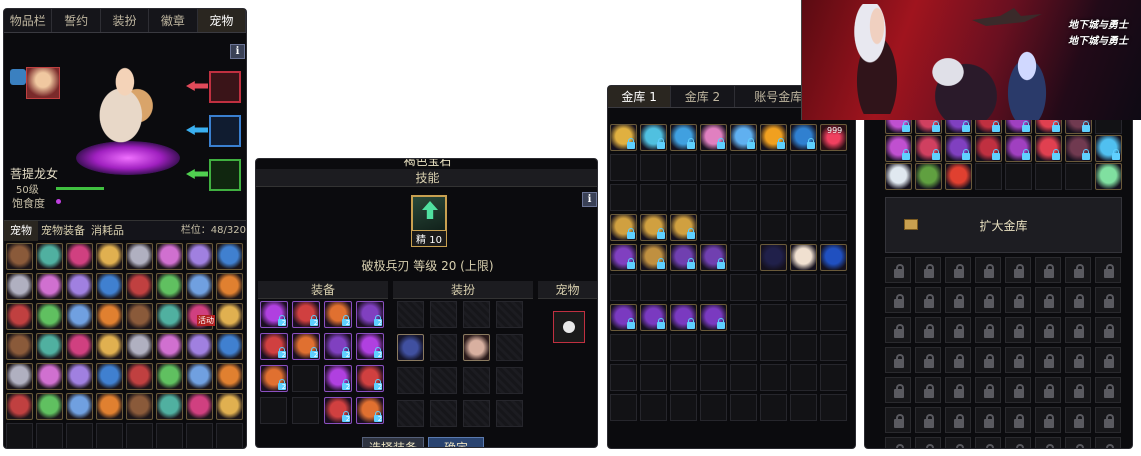 Image resolution: width=1141 pixels, height=456 pixels. I want to click on settings-icon, so click(18, 77).